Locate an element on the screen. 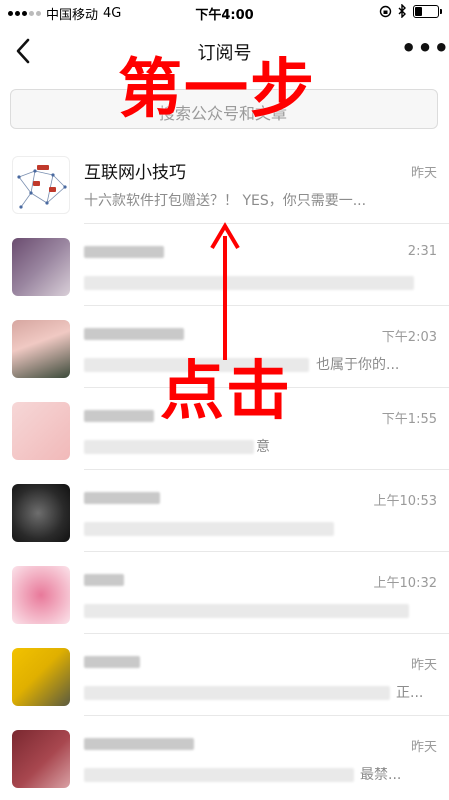 This screenshot has height=800, width=449. orientation-lock-icon is located at coordinates (385, 11).